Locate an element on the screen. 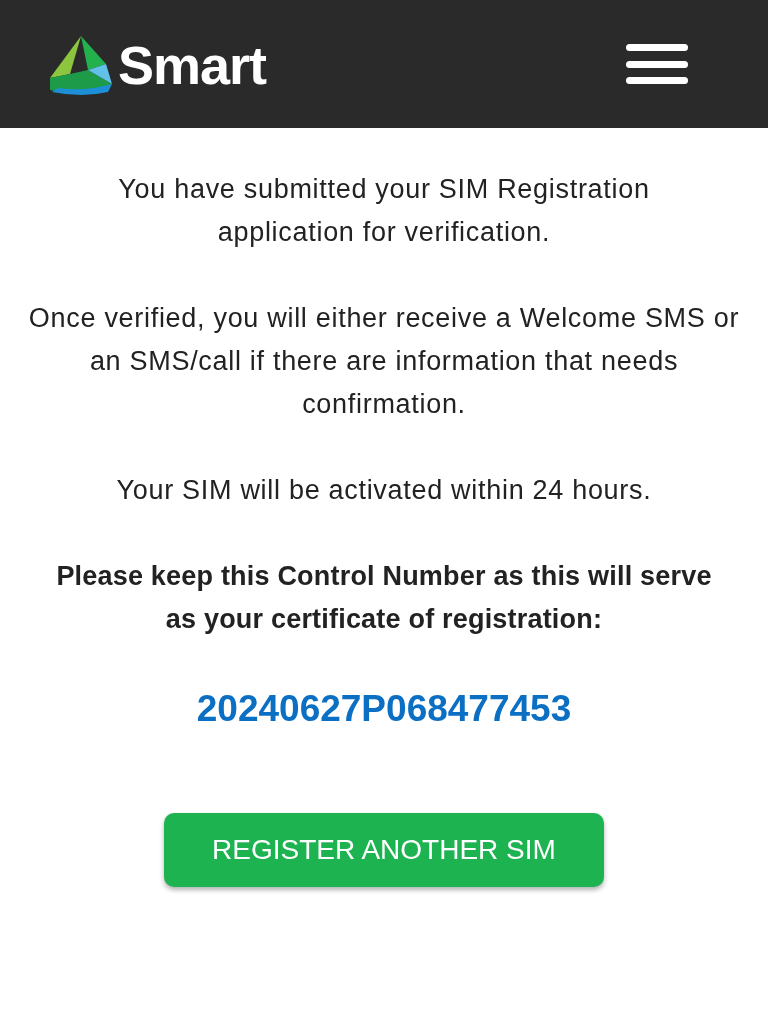  register-button: REGISTER ANOTHER SIM is located at coordinates (384, 850).